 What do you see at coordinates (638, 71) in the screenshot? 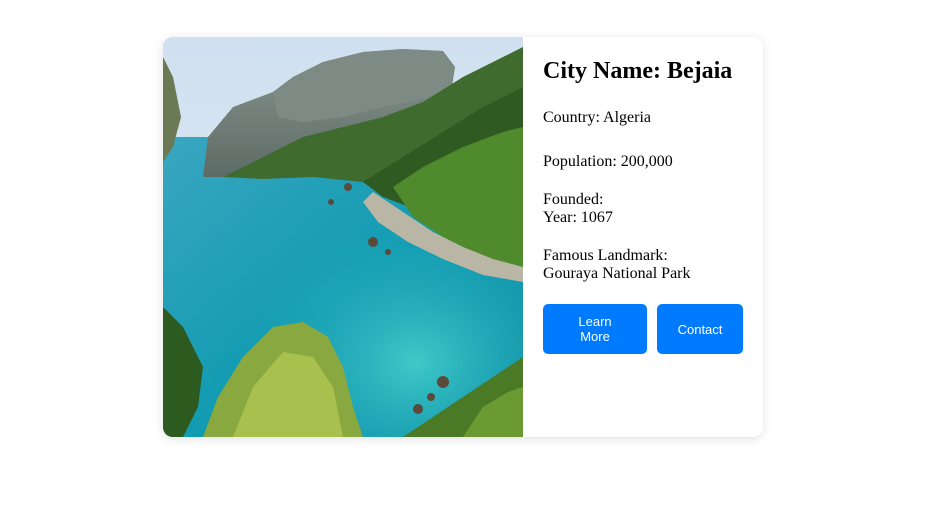
I see `city-title: City Name: Bejaia` at bounding box center [638, 71].